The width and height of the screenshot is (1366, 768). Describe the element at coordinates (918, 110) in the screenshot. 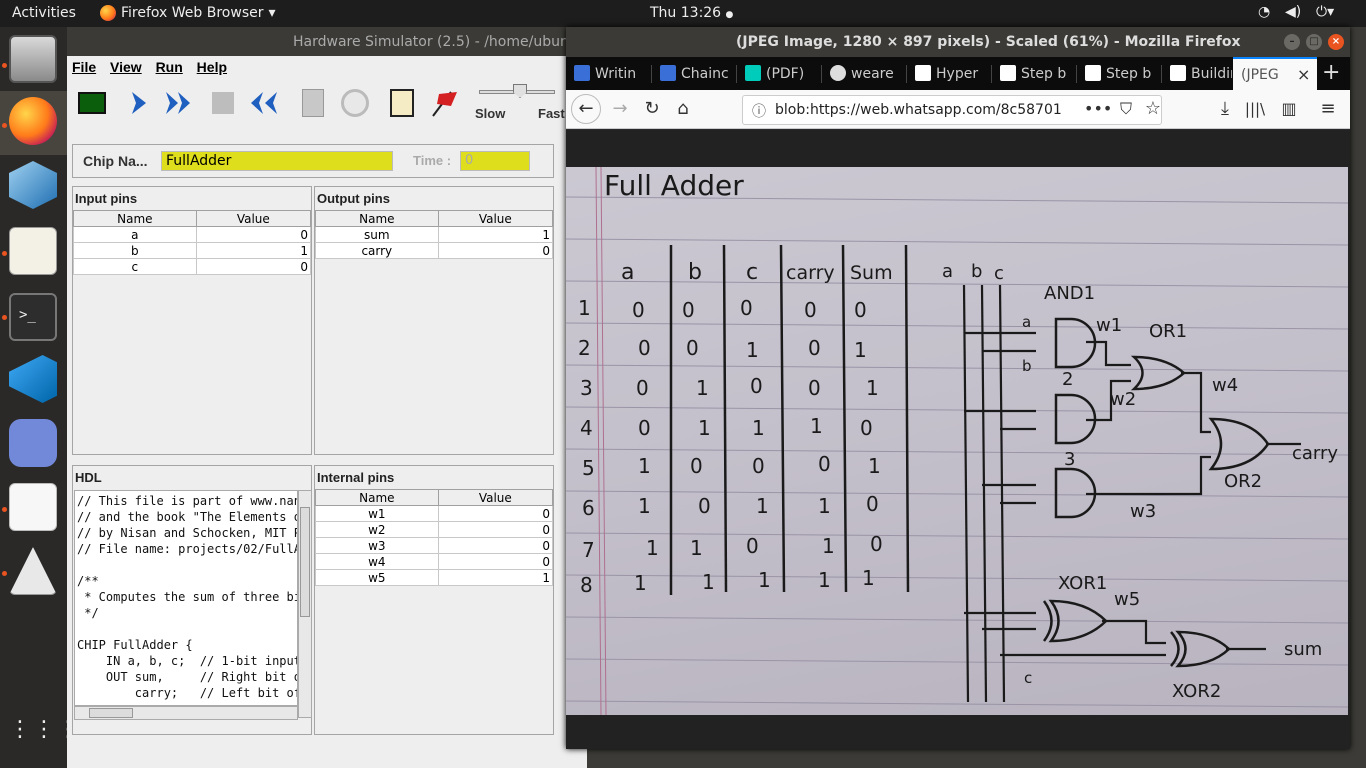

I see `url-text: blob:https://web.whatsapp.com/8c58701` at that location.